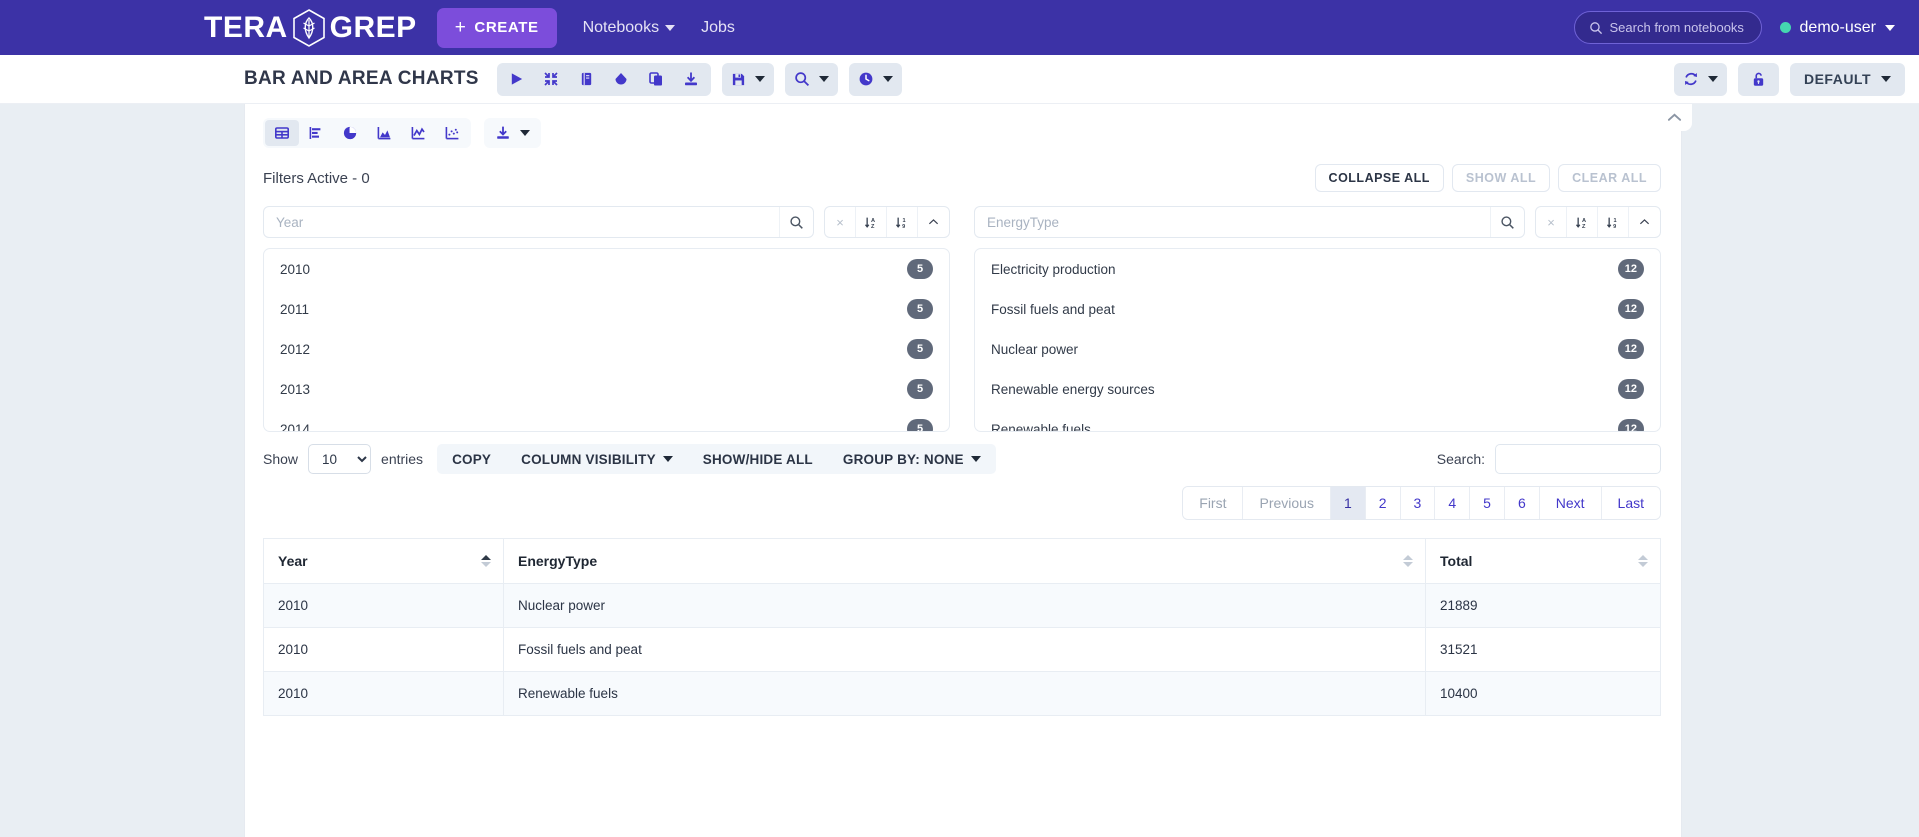 The height and width of the screenshot is (837, 1919). I want to click on notebook-search-input: Search from notebooks, so click(1667, 27).